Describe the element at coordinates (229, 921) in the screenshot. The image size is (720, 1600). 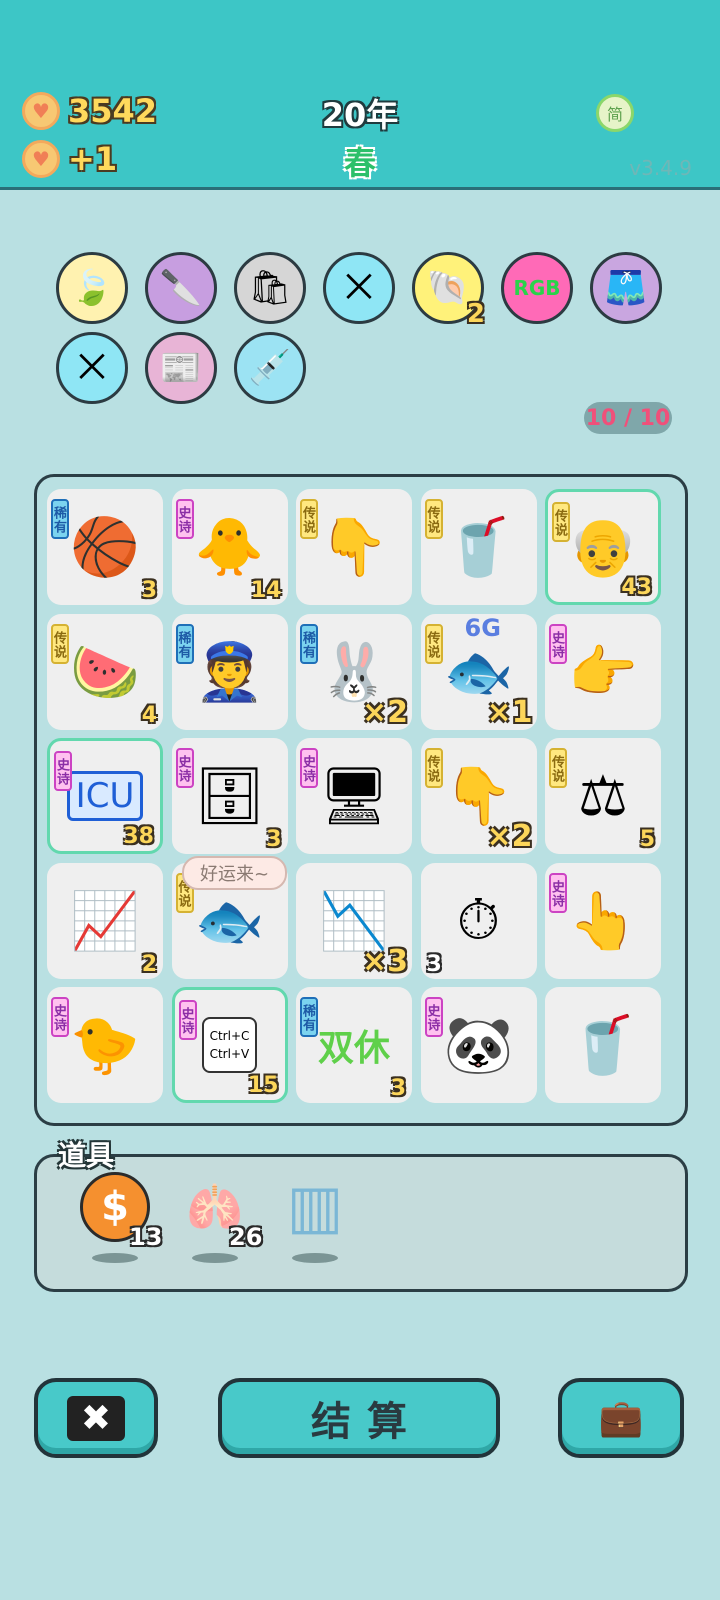
I see `item-icon: 🐟` at that location.